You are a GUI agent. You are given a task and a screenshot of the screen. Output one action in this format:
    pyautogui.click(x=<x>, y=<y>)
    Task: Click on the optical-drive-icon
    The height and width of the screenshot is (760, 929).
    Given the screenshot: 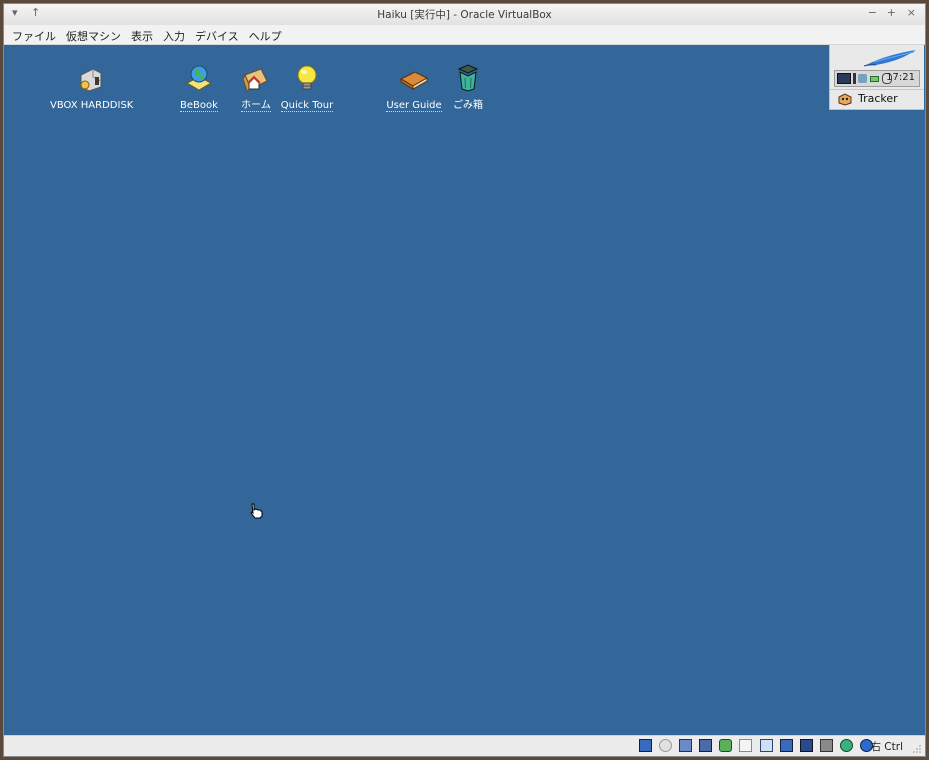 What is the action you would take?
    pyautogui.click(x=666, y=745)
    